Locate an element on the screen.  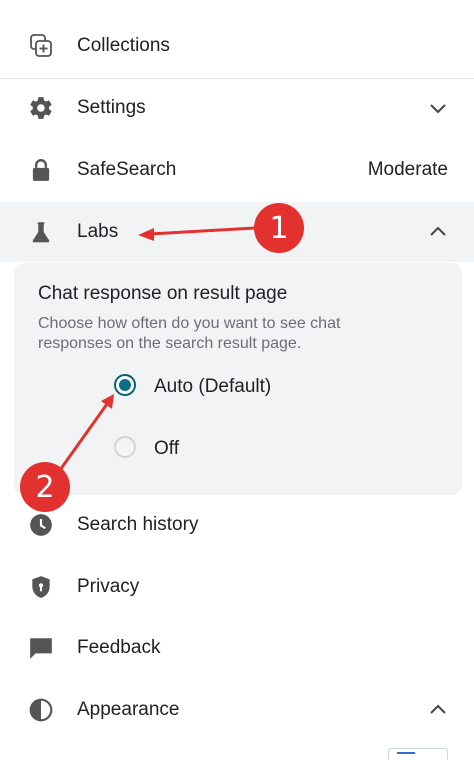
lock-icon is located at coordinates (41, 170).